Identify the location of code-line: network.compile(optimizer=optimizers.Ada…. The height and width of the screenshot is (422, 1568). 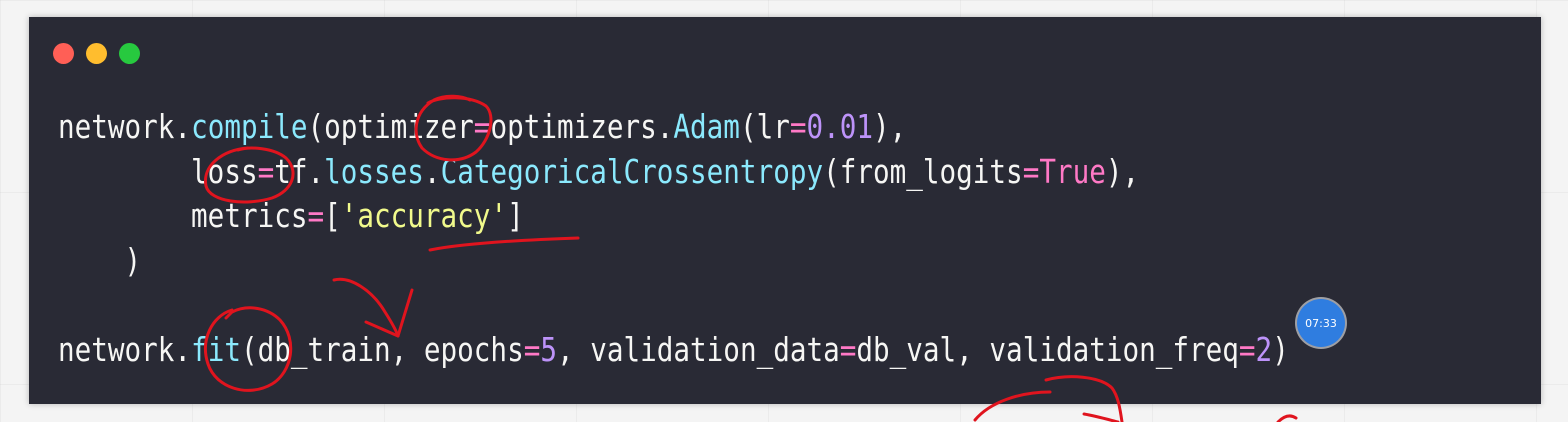
(673, 127).